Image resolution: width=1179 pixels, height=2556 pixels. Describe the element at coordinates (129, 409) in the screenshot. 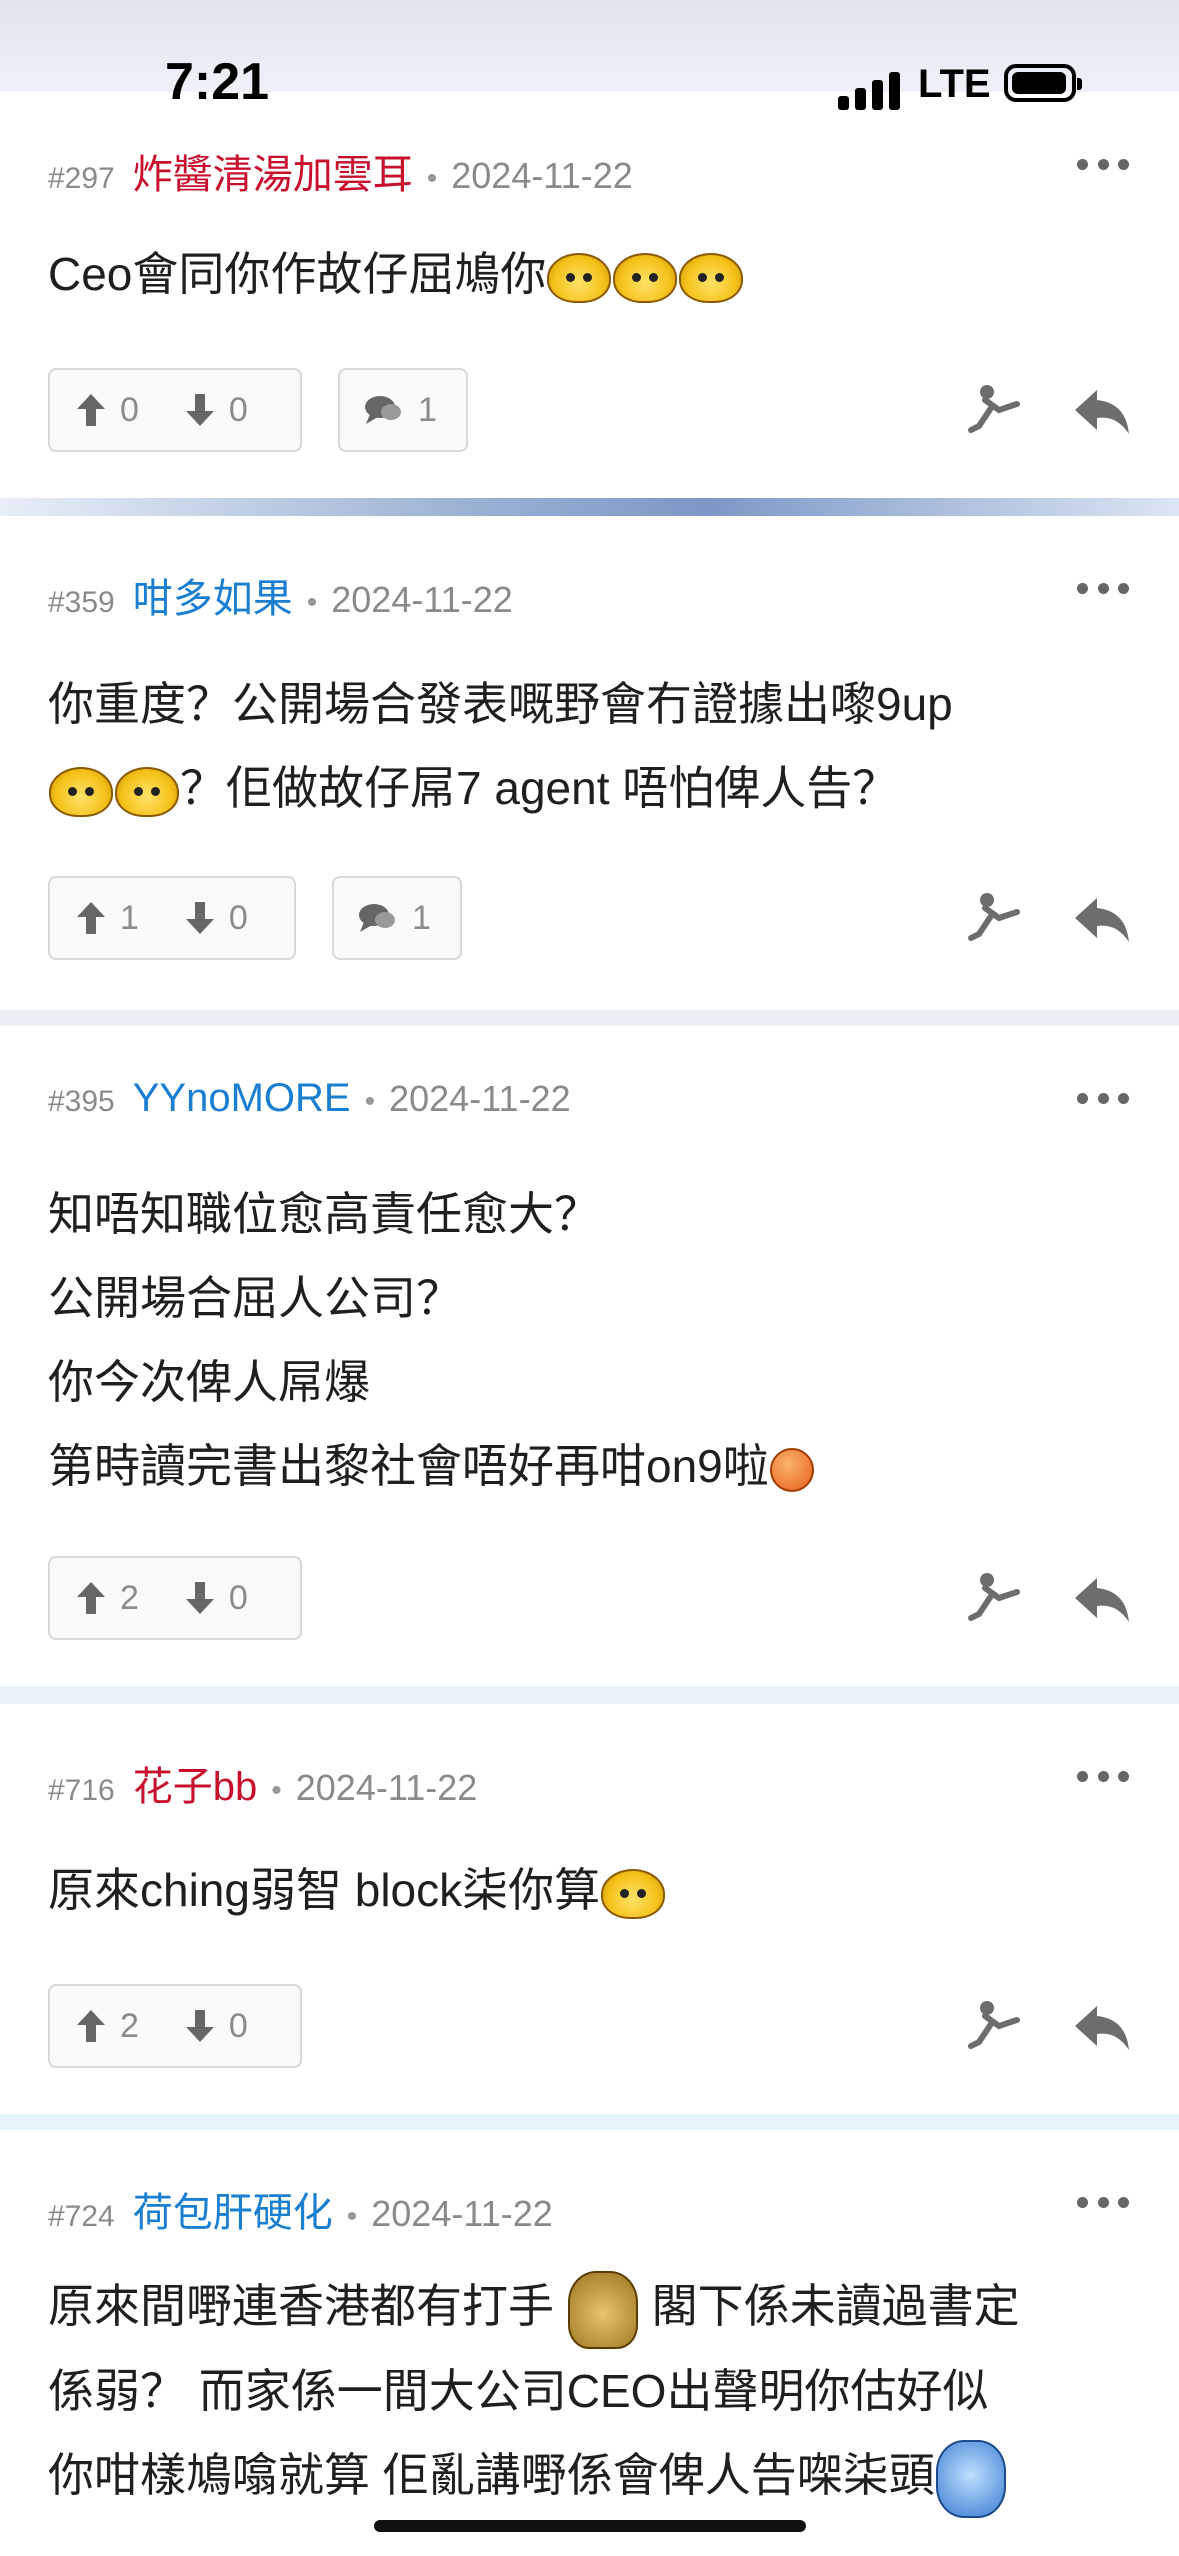

I see `upvote-count: 0` at that location.